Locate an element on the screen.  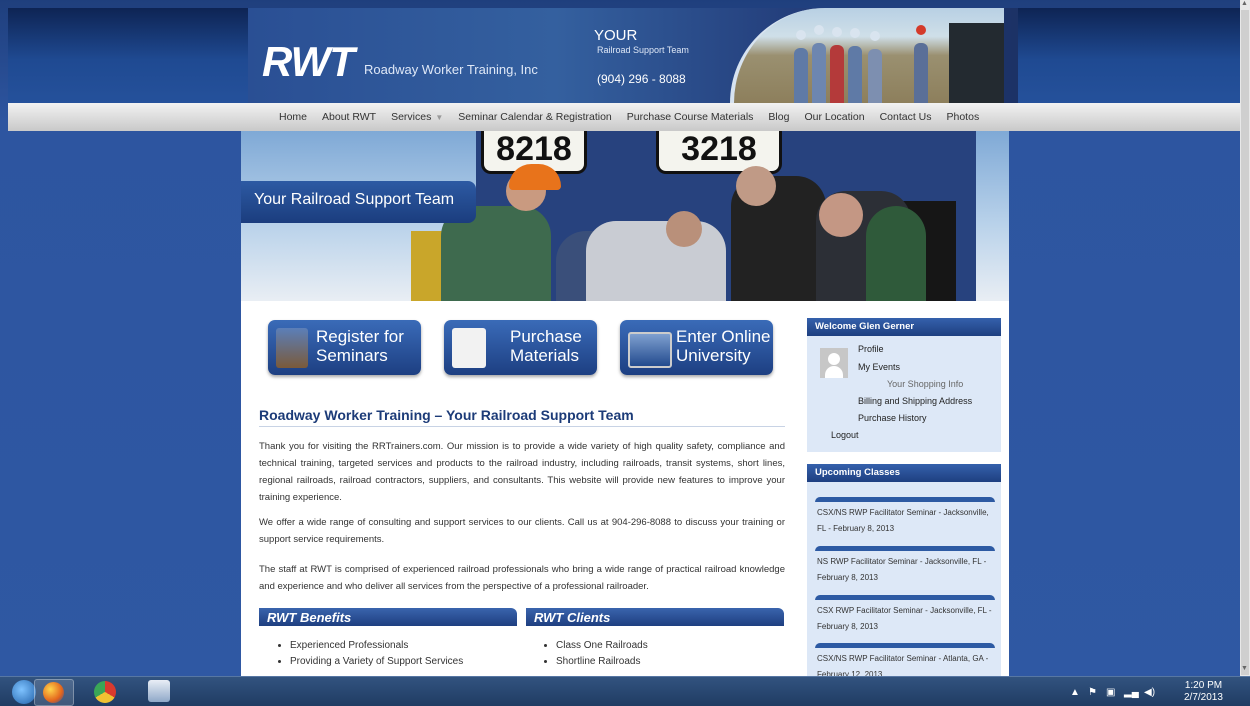
purchase-history-link: Purchase History is located at coordinates (892, 418).